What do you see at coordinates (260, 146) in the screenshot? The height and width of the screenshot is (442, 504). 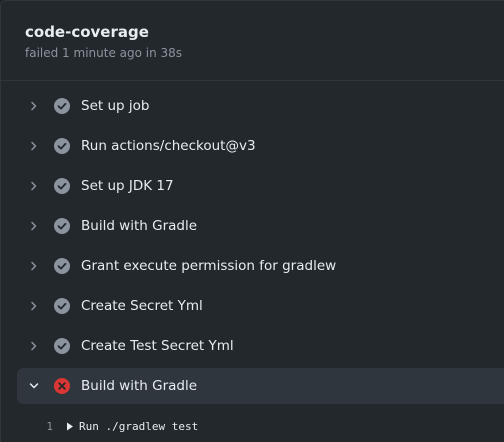 I see `step-row: Run actions/checkout@v3` at bounding box center [260, 146].